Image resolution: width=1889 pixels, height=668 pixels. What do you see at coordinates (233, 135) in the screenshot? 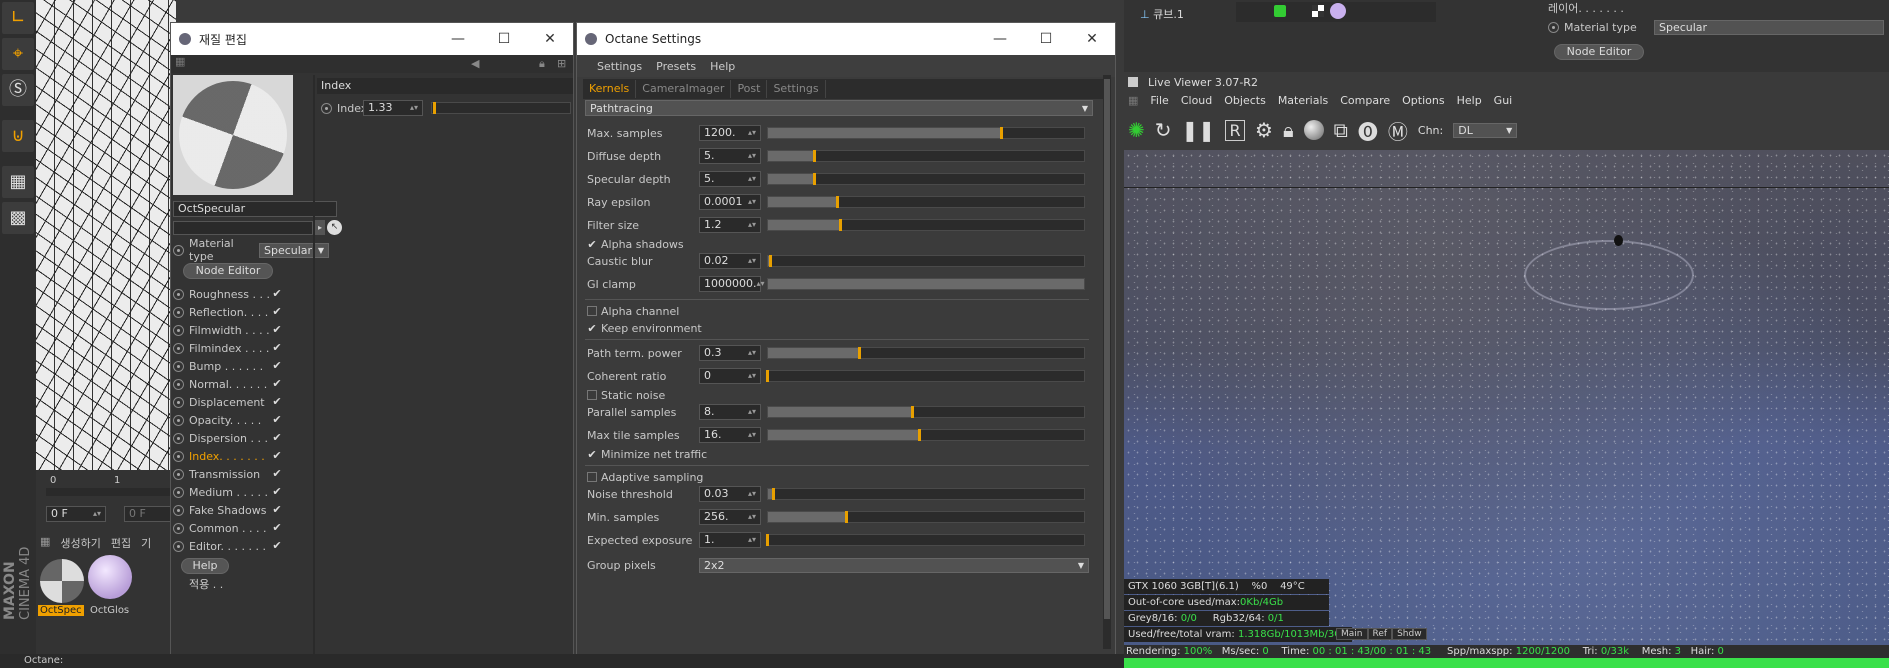
I see `material-preview` at bounding box center [233, 135].